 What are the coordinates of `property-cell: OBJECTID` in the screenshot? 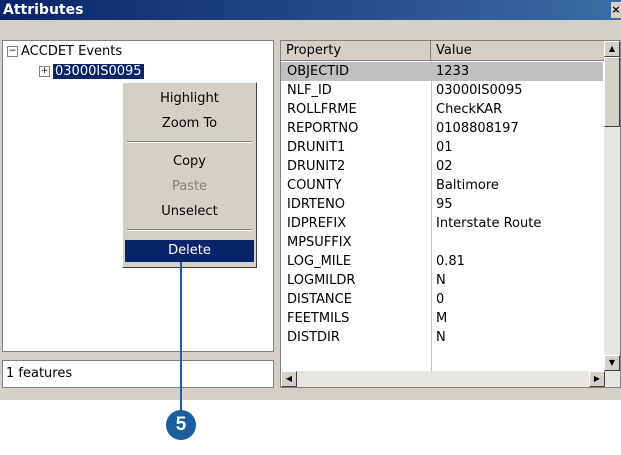 It's located at (318, 71).